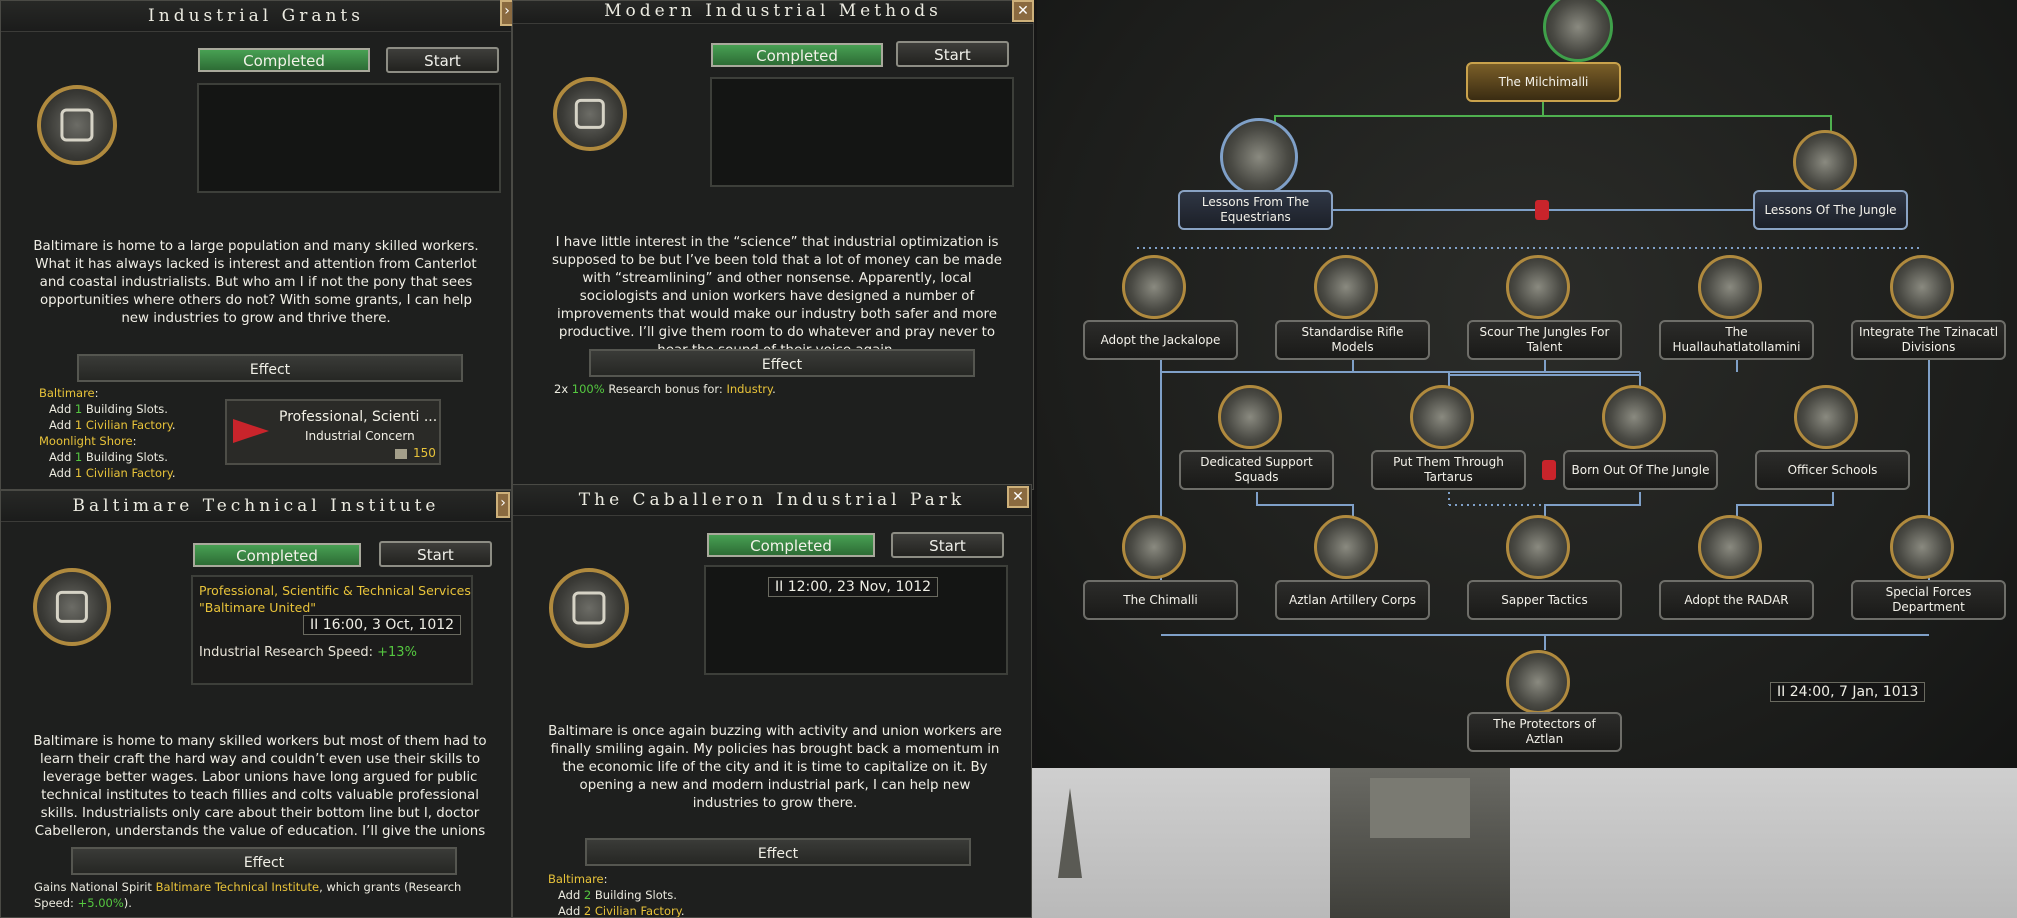 The image size is (2017, 918). I want to click on panel-title: Industrial Grants, so click(256, 16).